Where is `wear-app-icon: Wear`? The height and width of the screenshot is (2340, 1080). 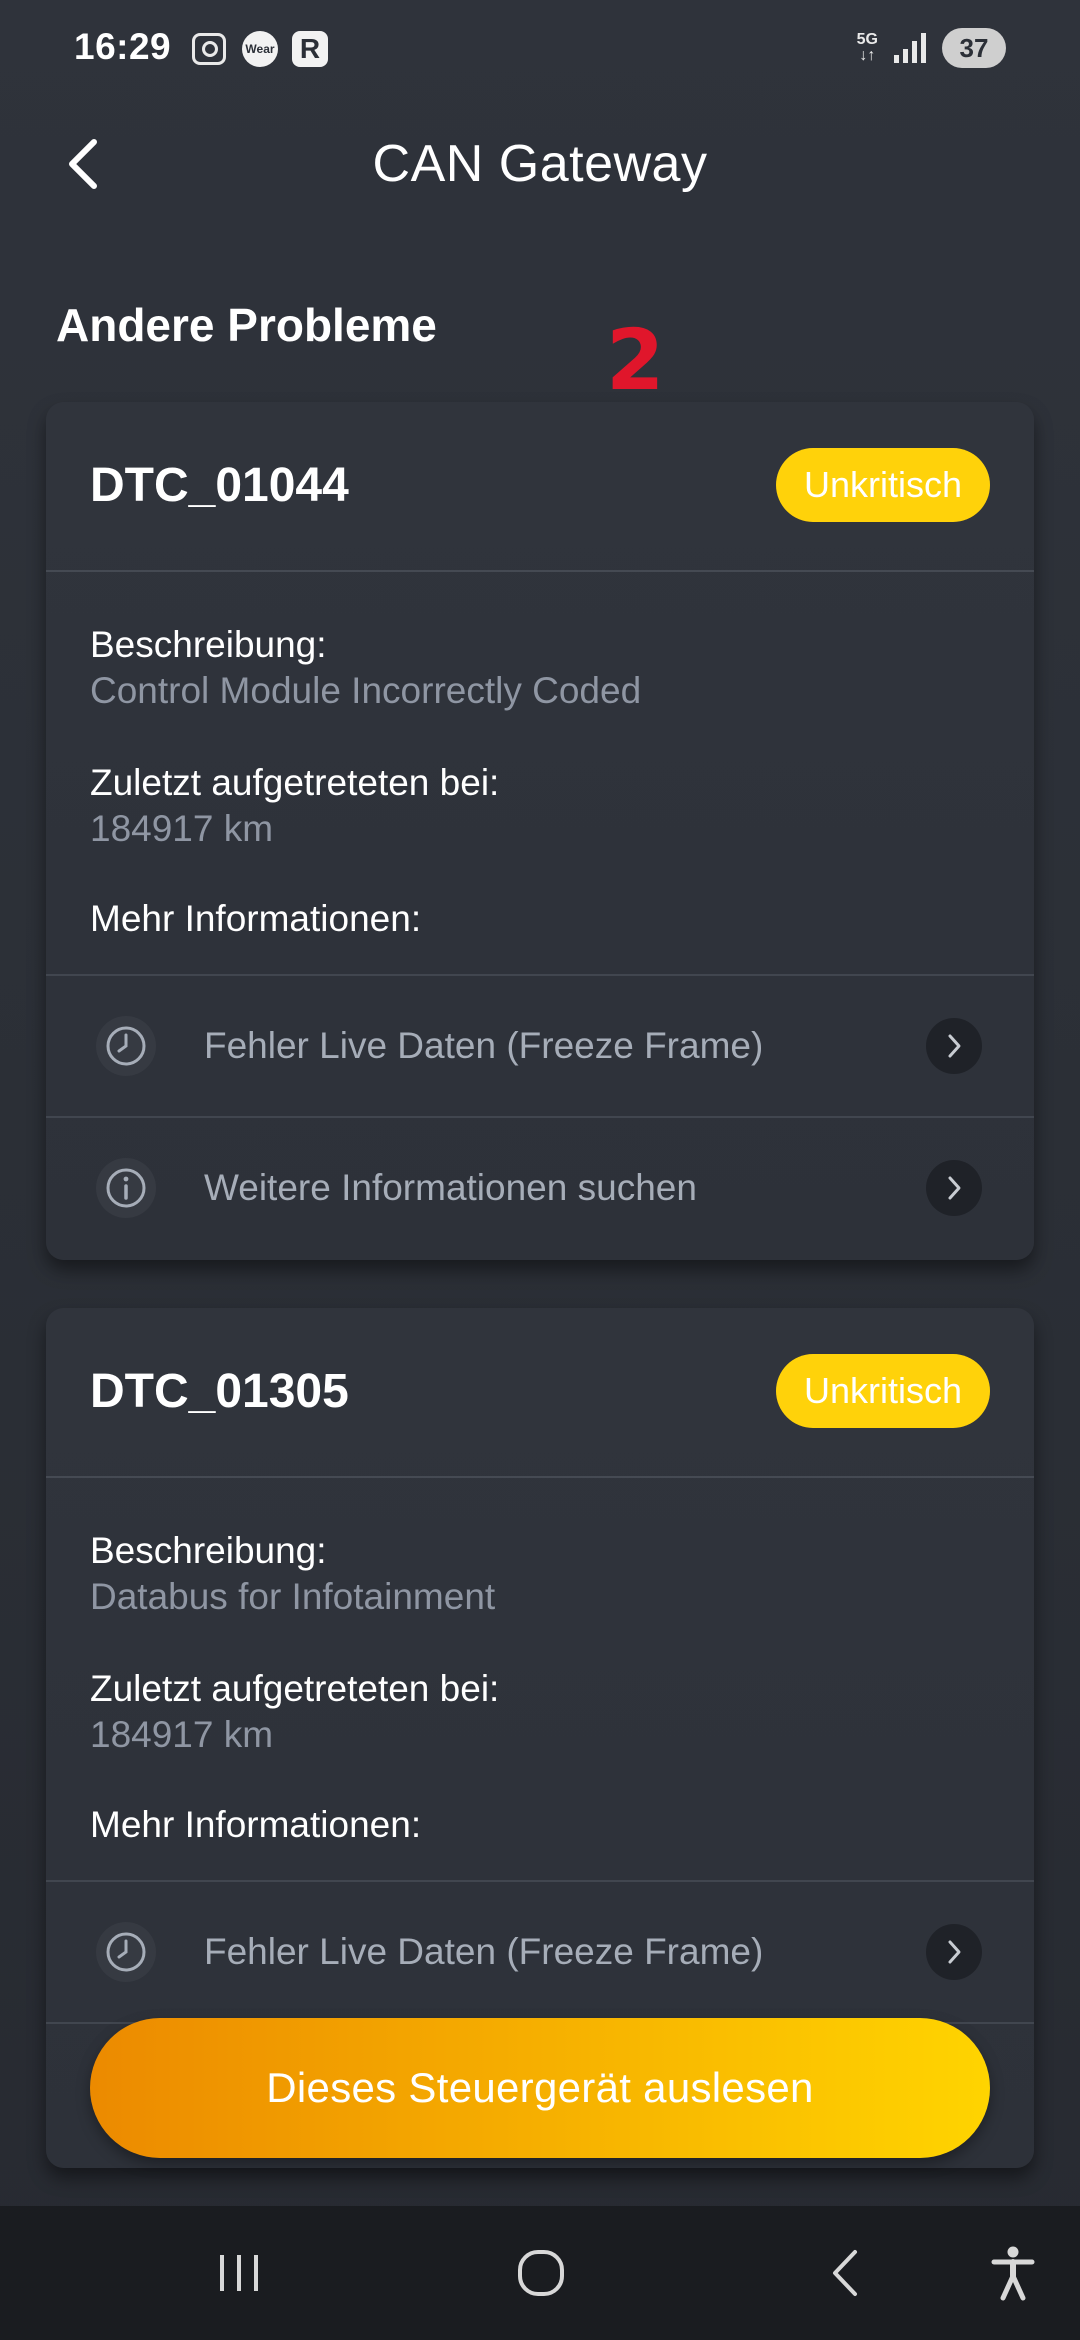
wear-app-icon: Wear is located at coordinates (260, 49).